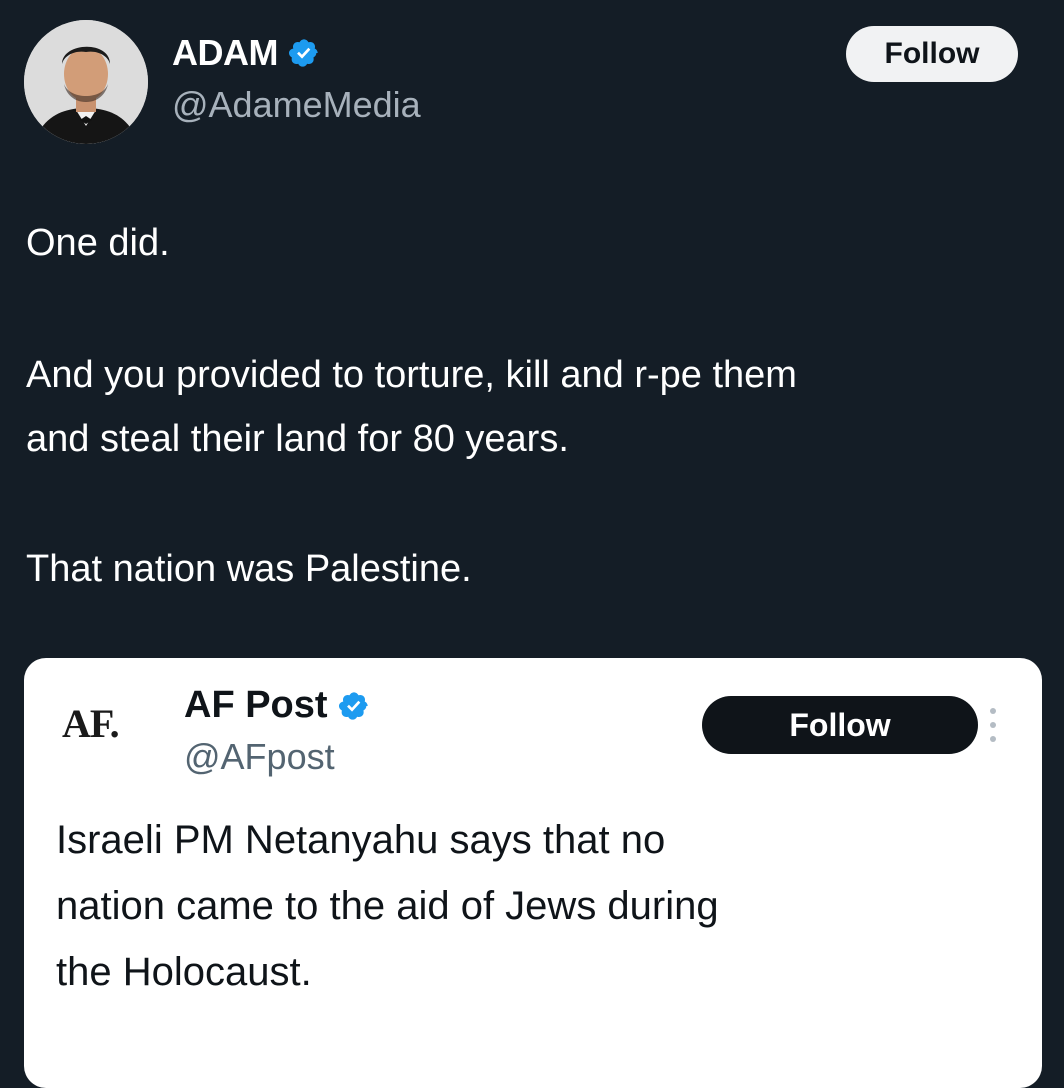  Describe the element at coordinates (184, 972) in the screenshot. I see `quoted-text-line: the Holocaust.` at that location.